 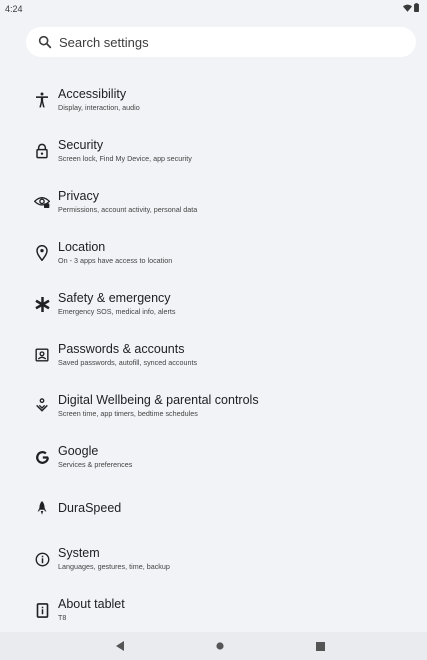 What do you see at coordinates (114, 298) in the screenshot?
I see `item-title: Safety & emergency` at bounding box center [114, 298].